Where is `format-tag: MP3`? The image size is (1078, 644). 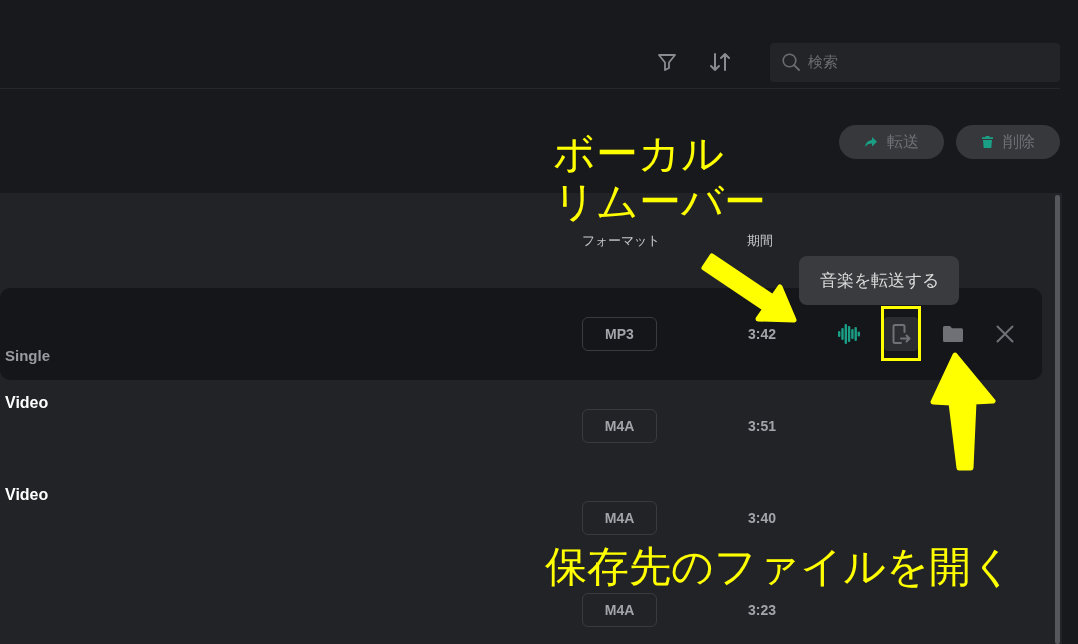
format-tag: MP3 is located at coordinates (619, 334).